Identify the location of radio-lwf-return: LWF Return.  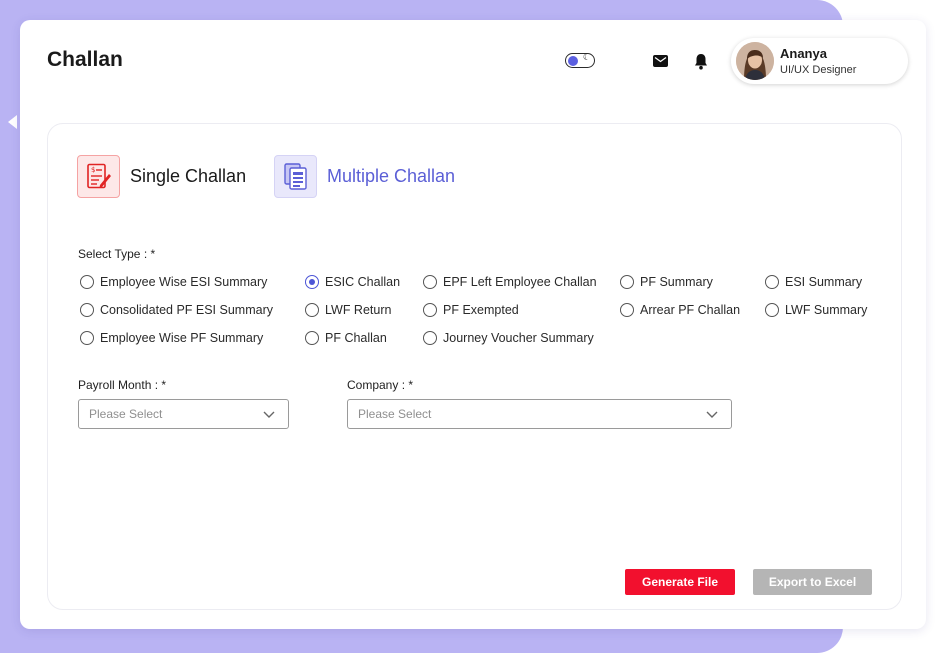
(348, 310).